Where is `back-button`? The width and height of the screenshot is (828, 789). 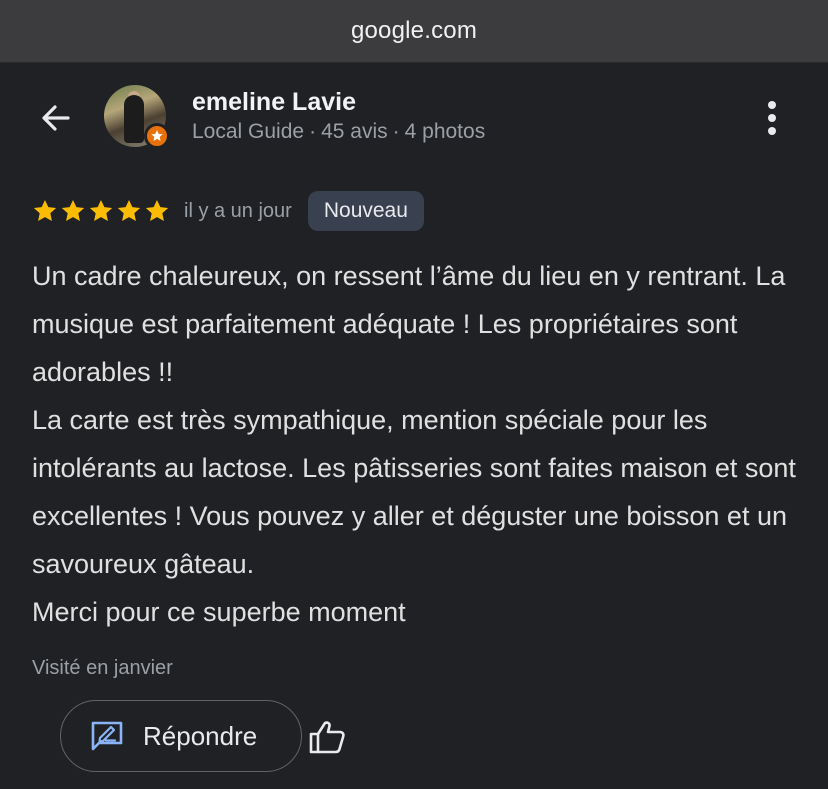 back-button is located at coordinates (56, 118).